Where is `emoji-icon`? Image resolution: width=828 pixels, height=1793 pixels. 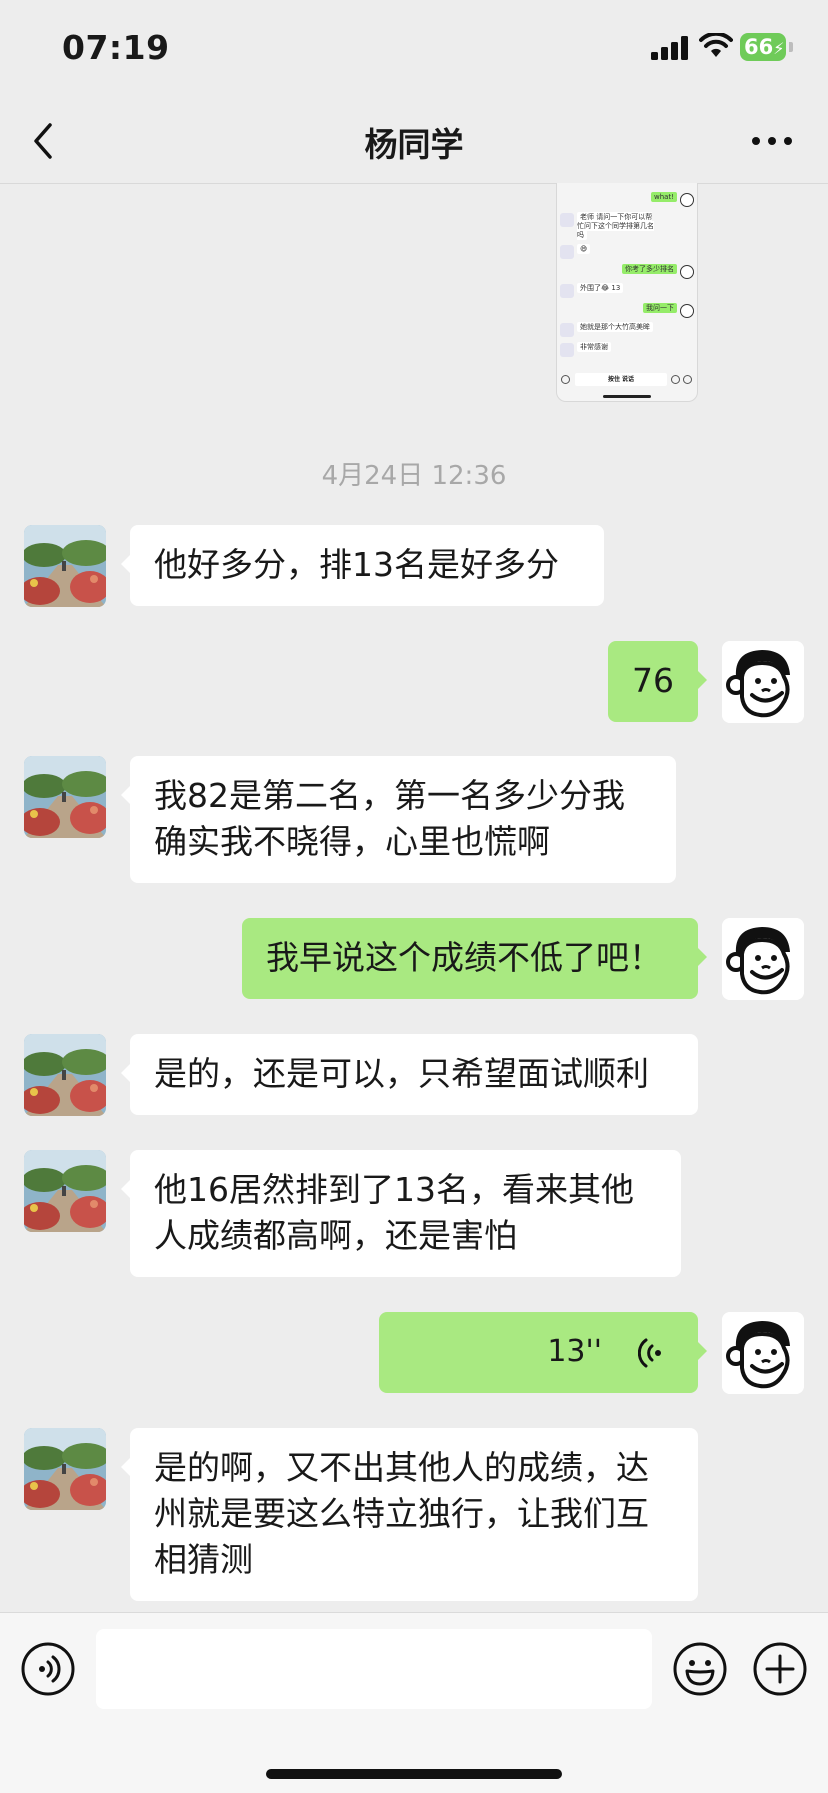 emoji-icon is located at coordinates (700, 1669).